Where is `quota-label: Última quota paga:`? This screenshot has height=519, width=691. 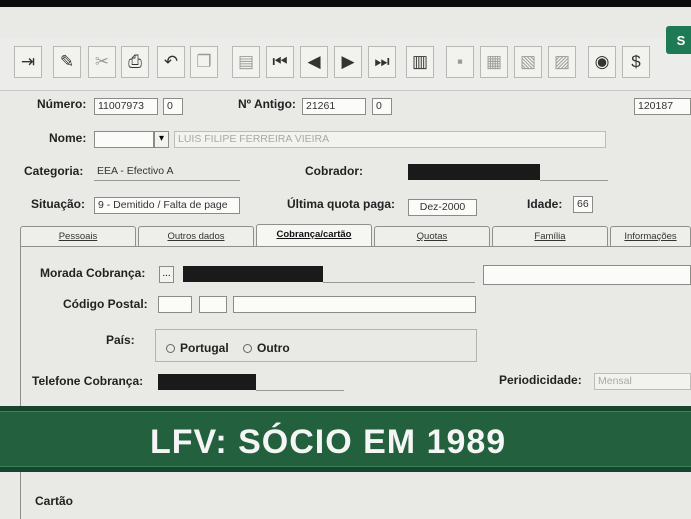
quota-label: Última quota paga: is located at coordinates (341, 204).